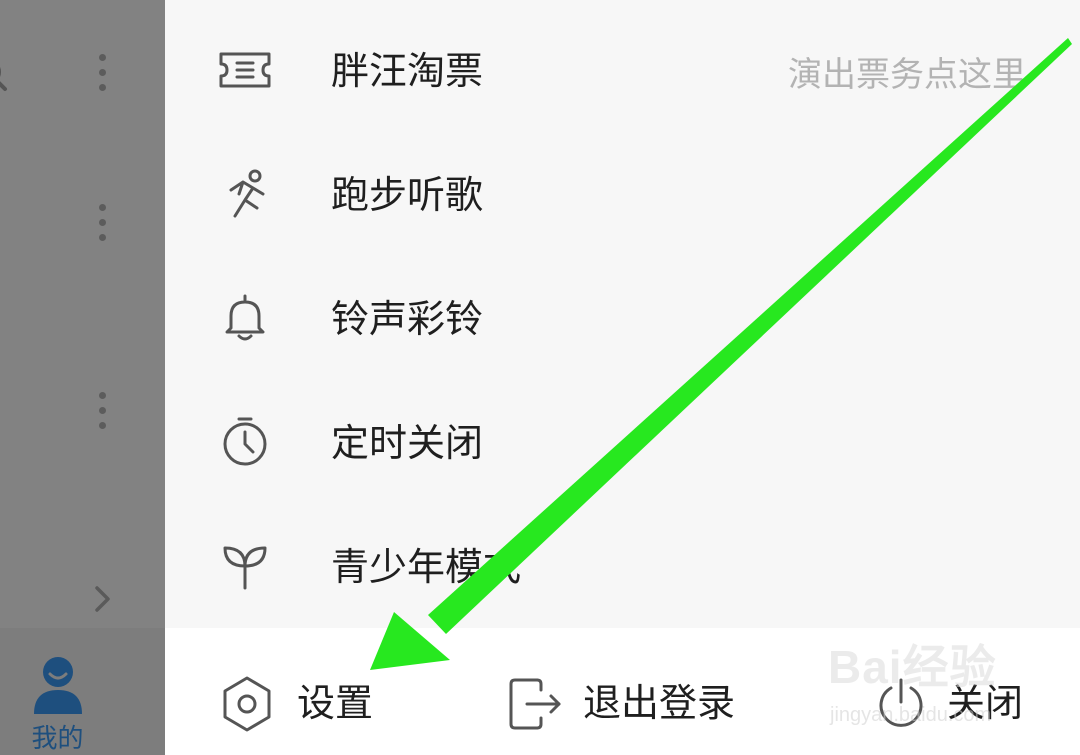 This screenshot has height=755, width=1080. What do you see at coordinates (102, 599) in the screenshot?
I see `chevron-right-icon` at bounding box center [102, 599].